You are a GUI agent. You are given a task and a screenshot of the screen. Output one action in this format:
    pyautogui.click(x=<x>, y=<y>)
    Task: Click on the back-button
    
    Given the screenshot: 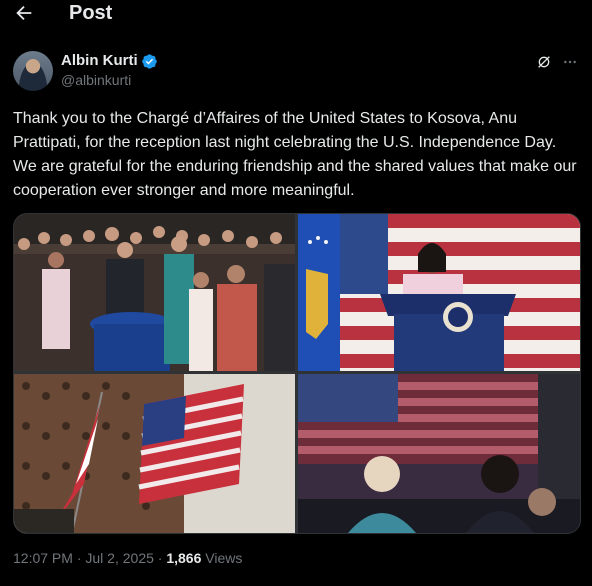 What is the action you would take?
    pyautogui.click(x=24, y=13)
    